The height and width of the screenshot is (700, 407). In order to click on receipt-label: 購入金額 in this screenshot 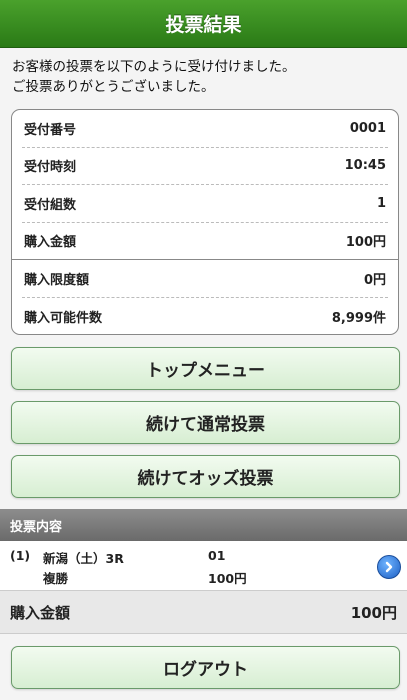, I will do `click(50, 243)`.